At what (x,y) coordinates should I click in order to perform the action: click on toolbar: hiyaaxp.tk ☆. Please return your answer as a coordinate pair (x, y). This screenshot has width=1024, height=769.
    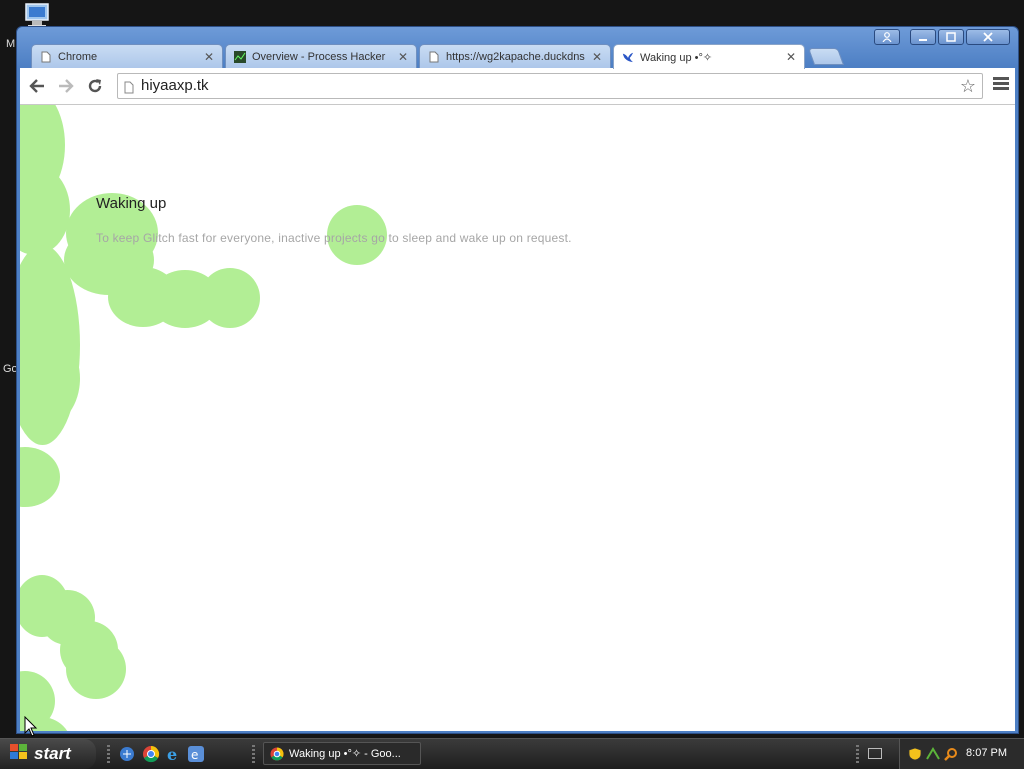
    Looking at the image, I should click on (517, 86).